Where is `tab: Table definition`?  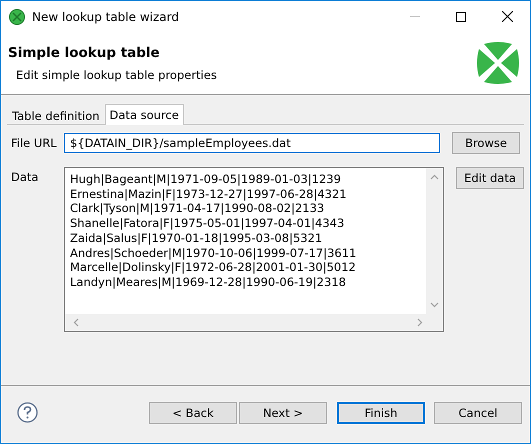
tab: Table definition is located at coordinates (56, 115).